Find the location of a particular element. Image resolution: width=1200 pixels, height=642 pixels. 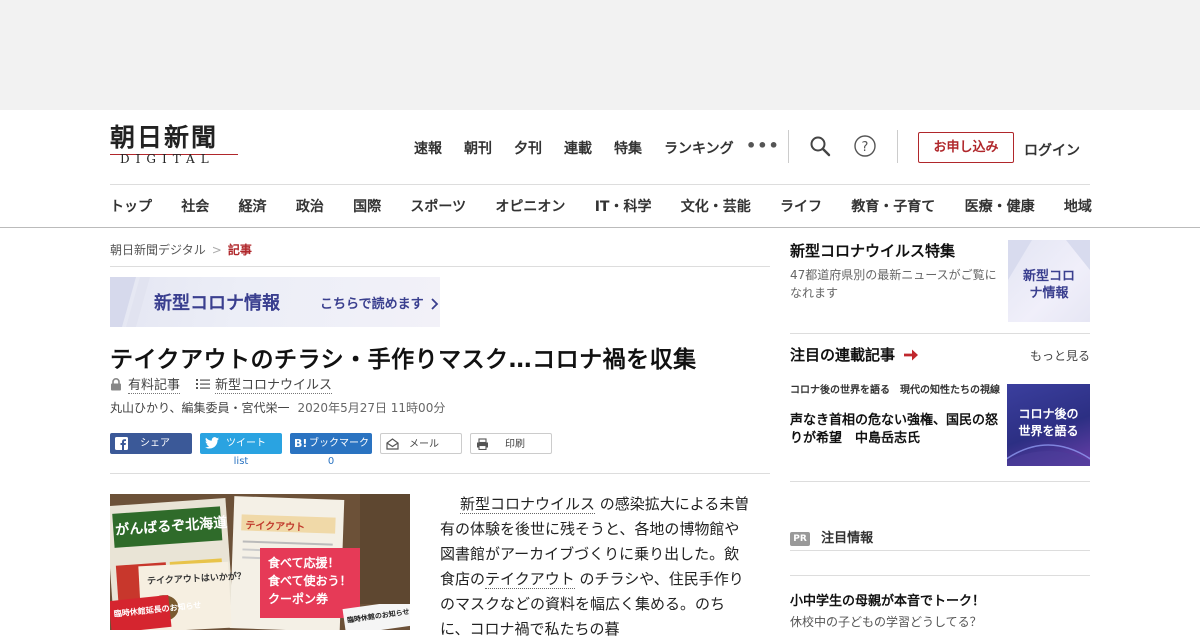

corona-feature-thumb: 新型コロナ情報 is located at coordinates (1049, 281).